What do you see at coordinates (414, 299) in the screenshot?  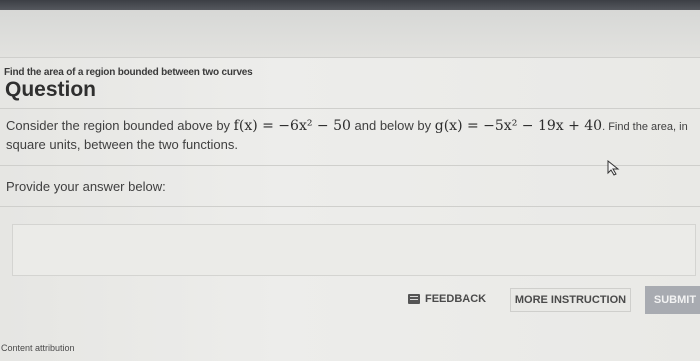 I see `feedback-icon` at bounding box center [414, 299].